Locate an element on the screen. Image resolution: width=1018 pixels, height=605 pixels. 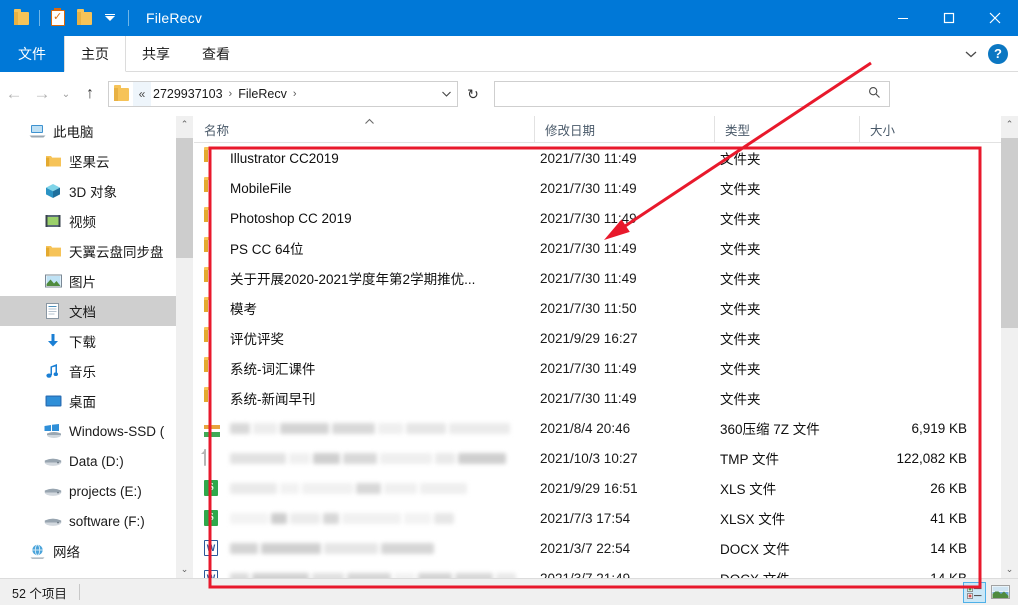
sidebar-scroll-down-icon: ⌄ is located at coordinates (184, 569).